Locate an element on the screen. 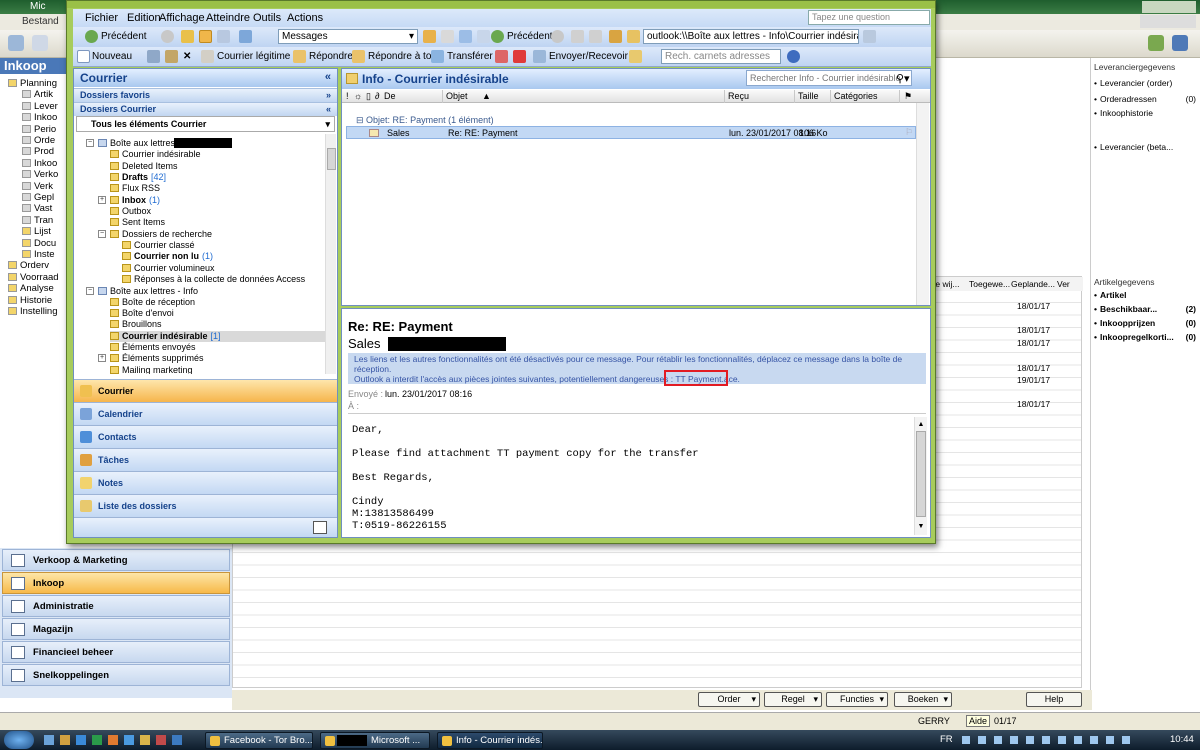  menu-atteindre: Atteindre is located at coordinates (228, 18).